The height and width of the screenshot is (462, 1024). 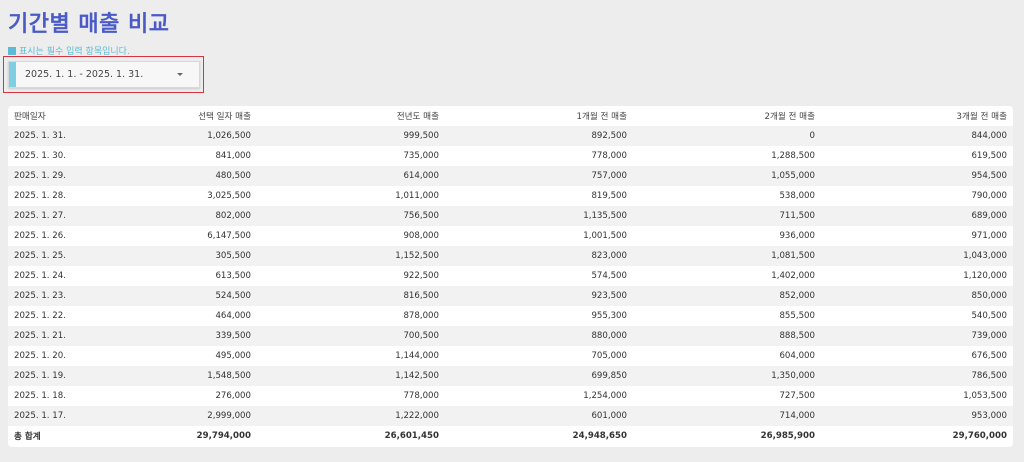 I want to click on cell-value: 727,500, so click(x=727, y=396).